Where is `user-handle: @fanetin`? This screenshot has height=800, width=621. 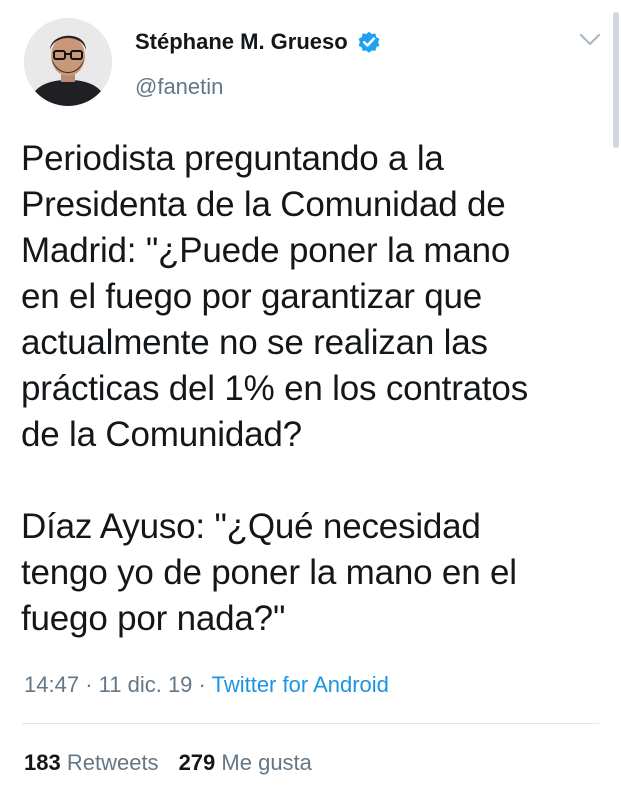 user-handle: @fanetin is located at coordinates (179, 87).